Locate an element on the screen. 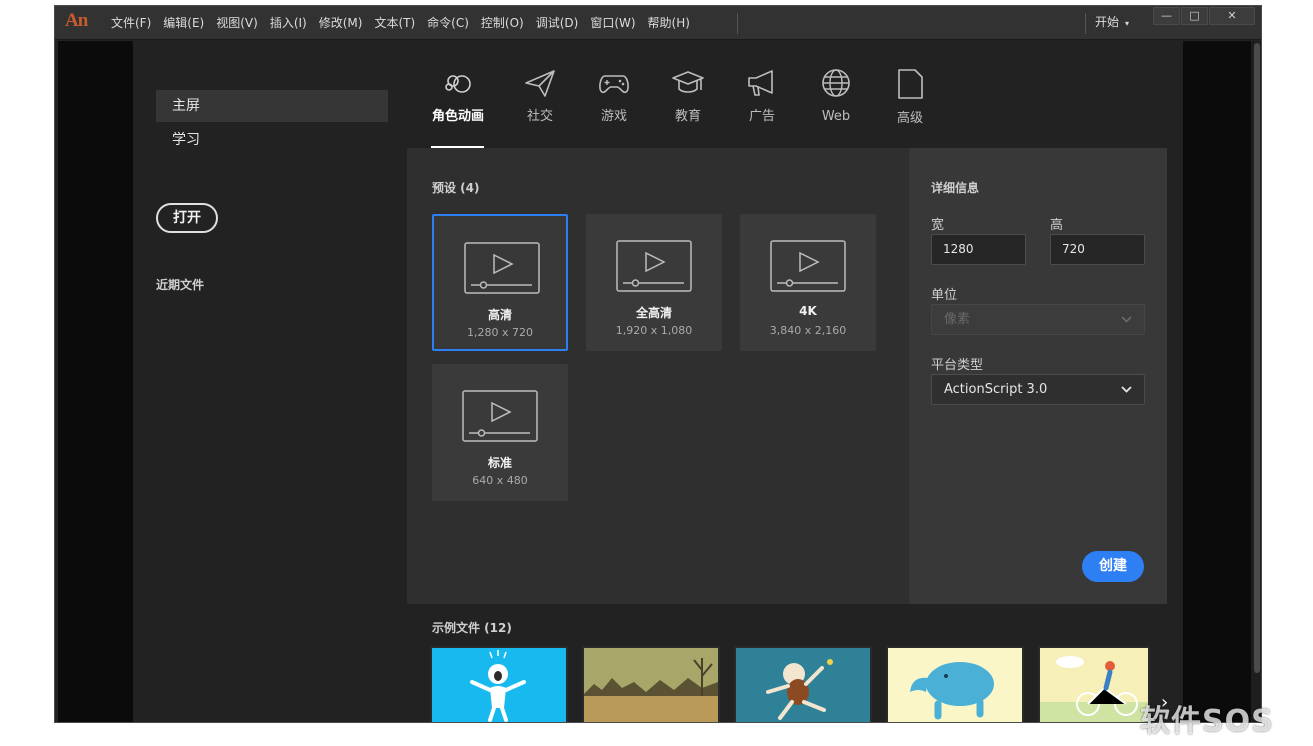  height-input: 720 is located at coordinates (1097, 249).